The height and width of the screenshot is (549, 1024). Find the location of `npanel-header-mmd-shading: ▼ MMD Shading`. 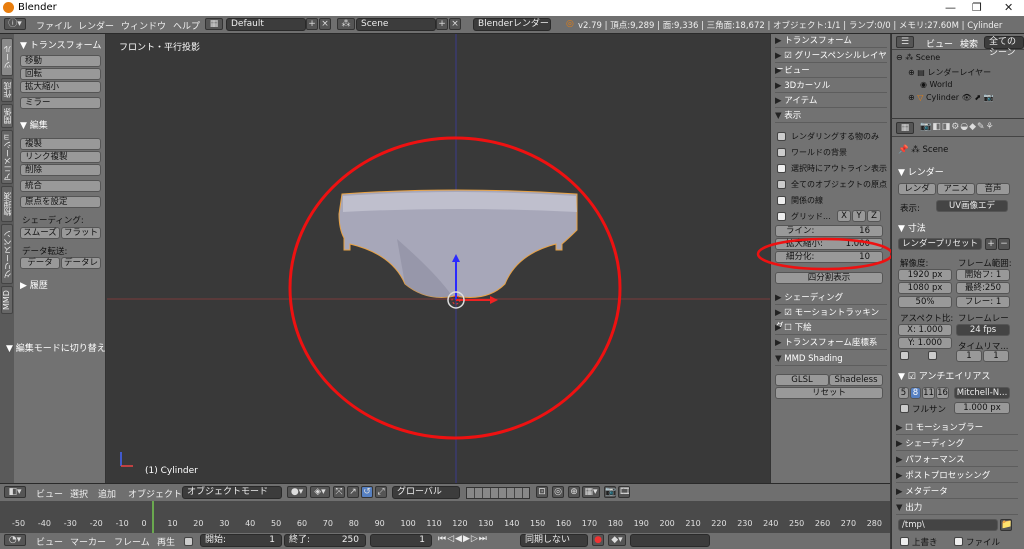

npanel-header-mmd-shading: ▼ MMD Shading is located at coordinates (831, 359).